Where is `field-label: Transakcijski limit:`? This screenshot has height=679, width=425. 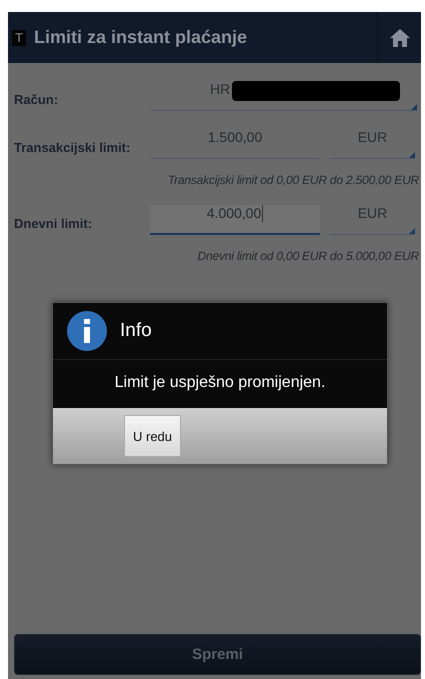
field-label: Transakcijski limit: is located at coordinates (73, 148).